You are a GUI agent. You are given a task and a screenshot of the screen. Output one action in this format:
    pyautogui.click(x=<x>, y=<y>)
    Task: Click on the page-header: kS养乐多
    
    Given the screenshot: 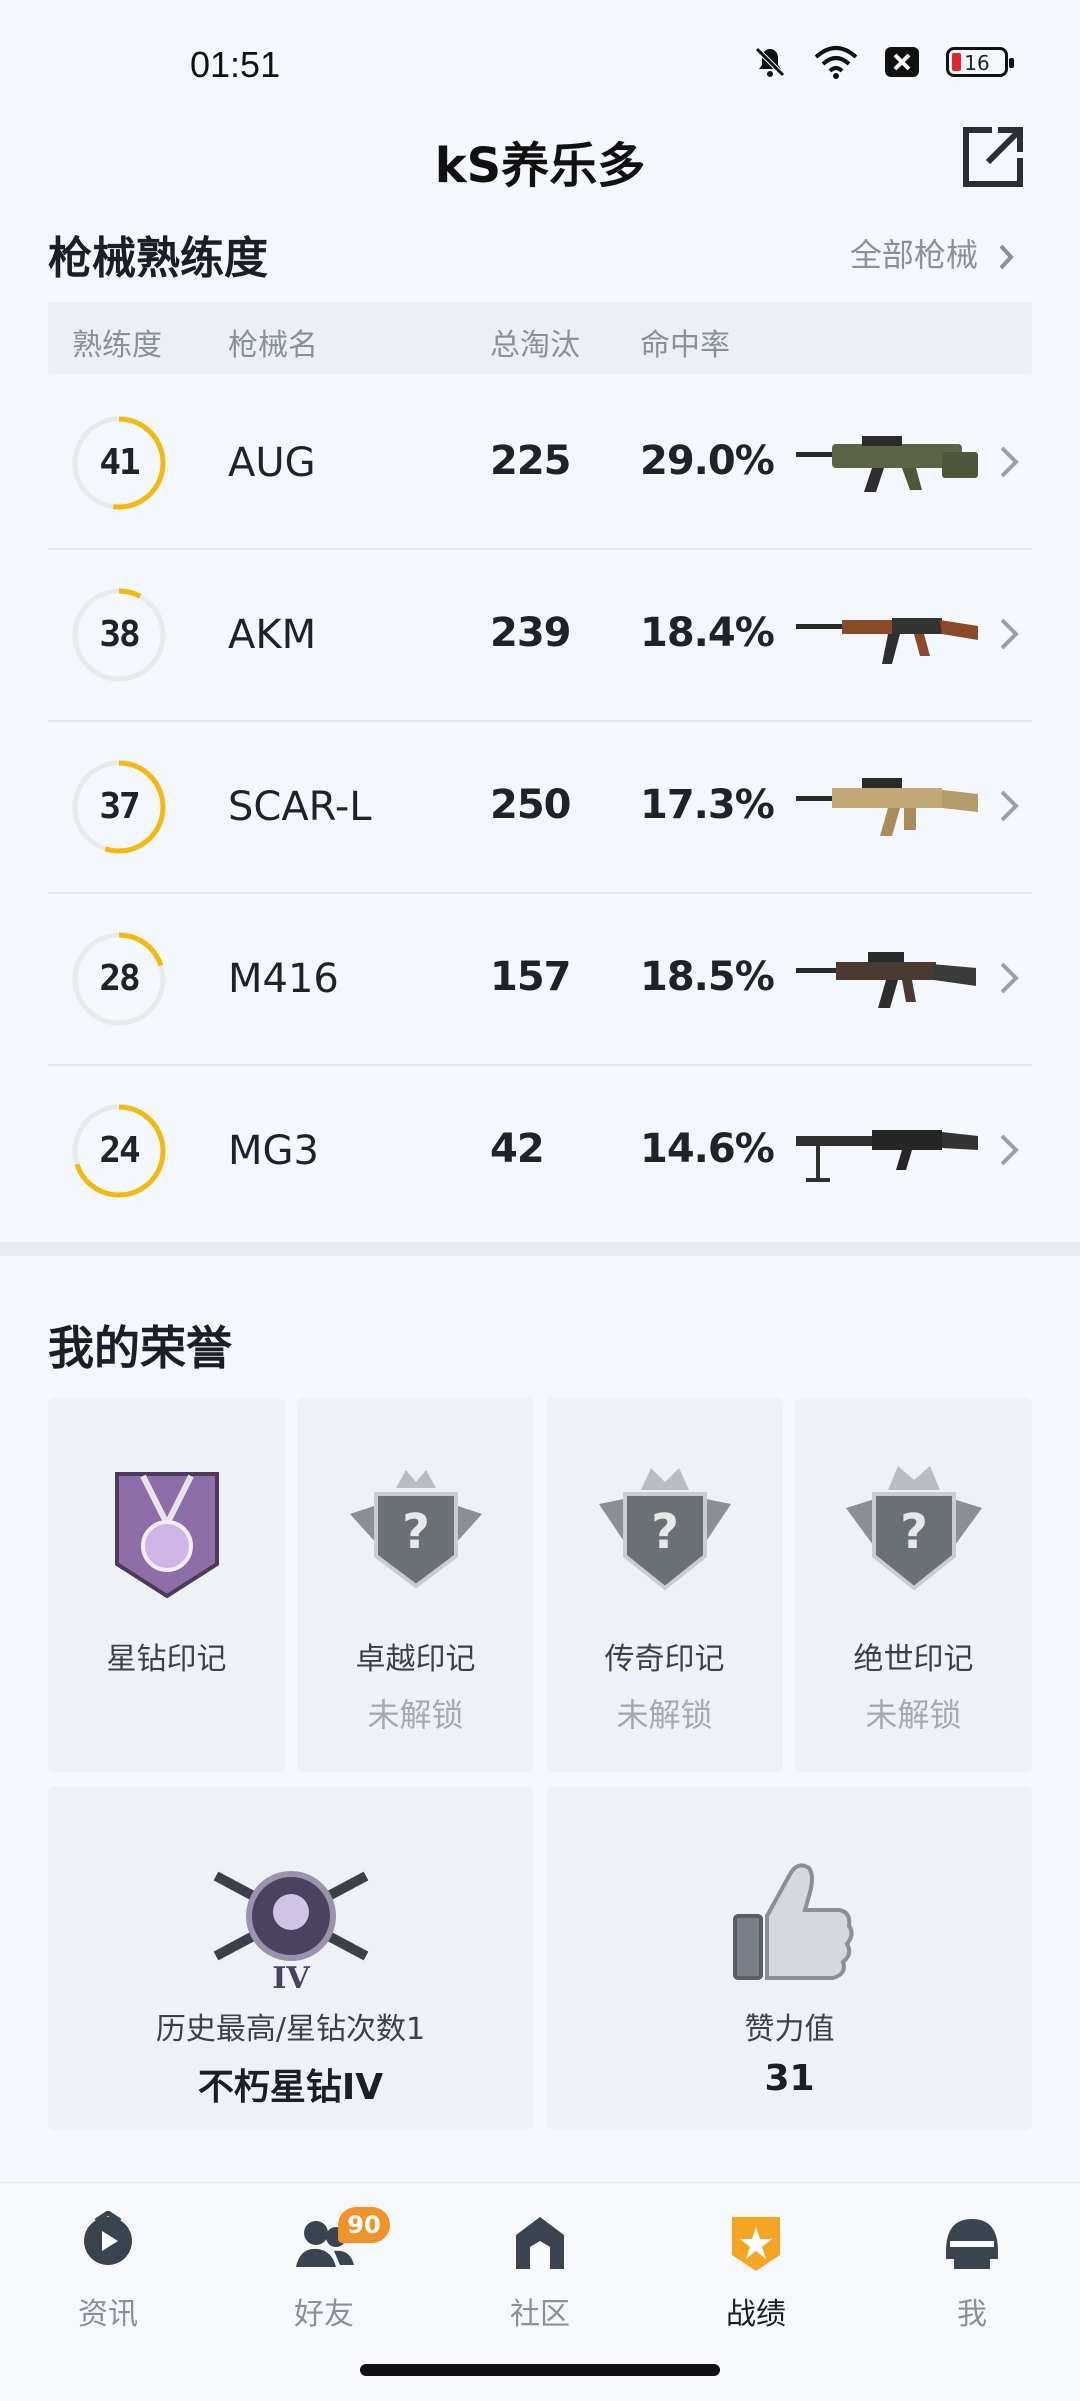 What is the action you would take?
    pyautogui.click(x=540, y=160)
    